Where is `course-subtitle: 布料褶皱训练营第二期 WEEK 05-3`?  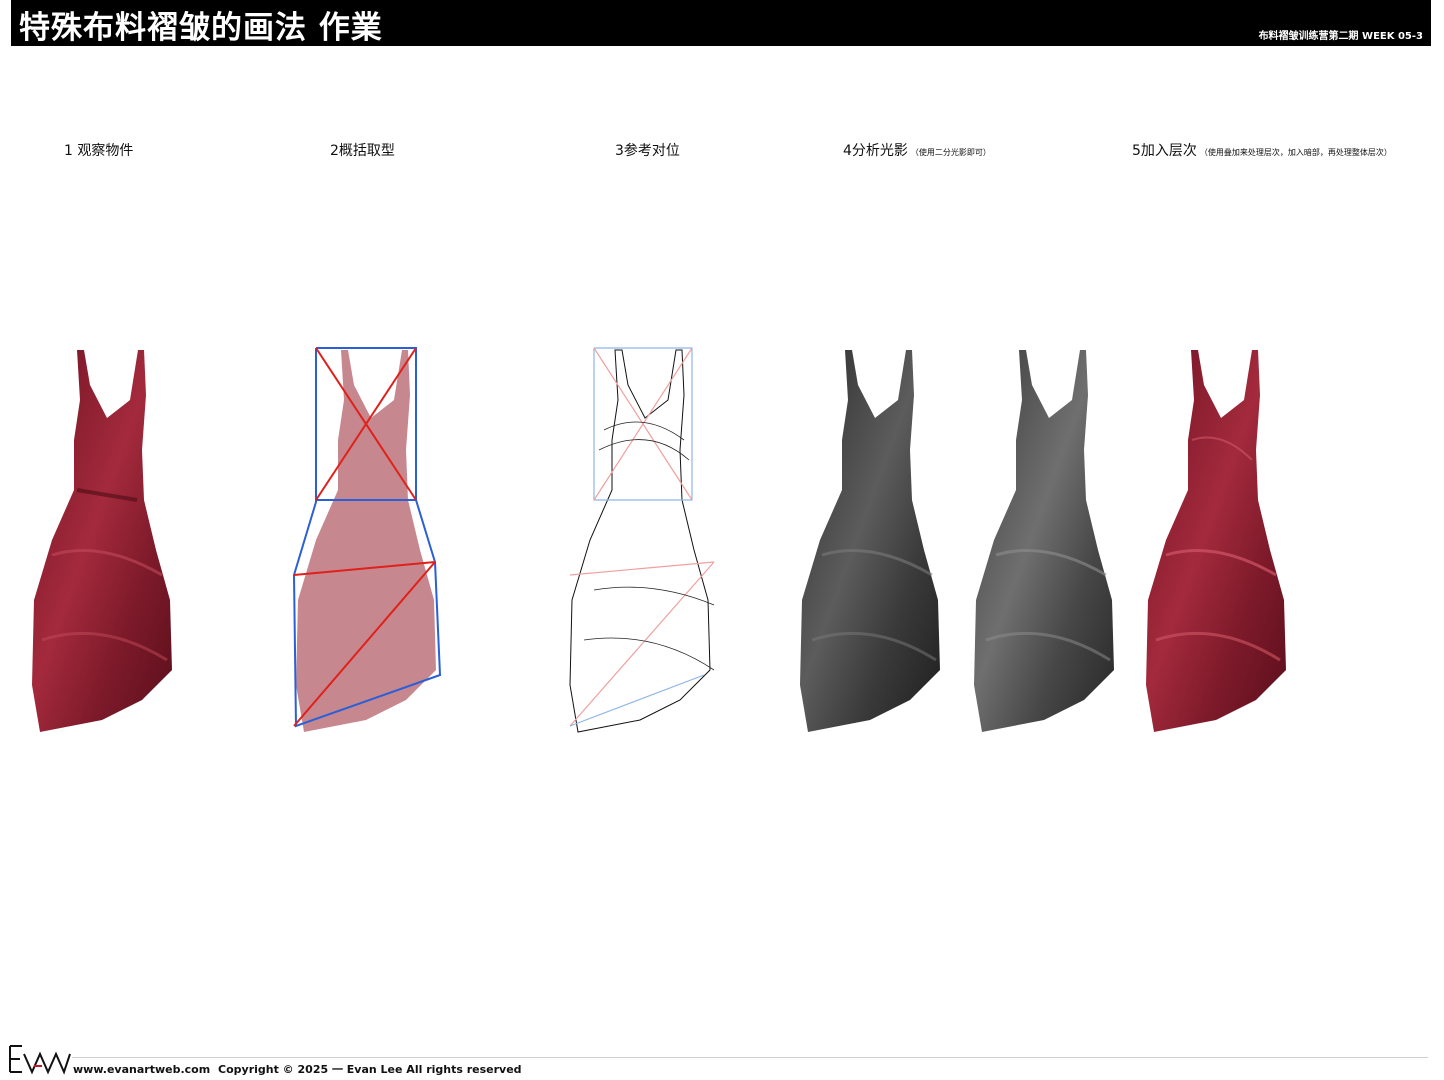 course-subtitle: 布料褶皱训练营第二期 WEEK 05-3 is located at coordinates (1340, 36).